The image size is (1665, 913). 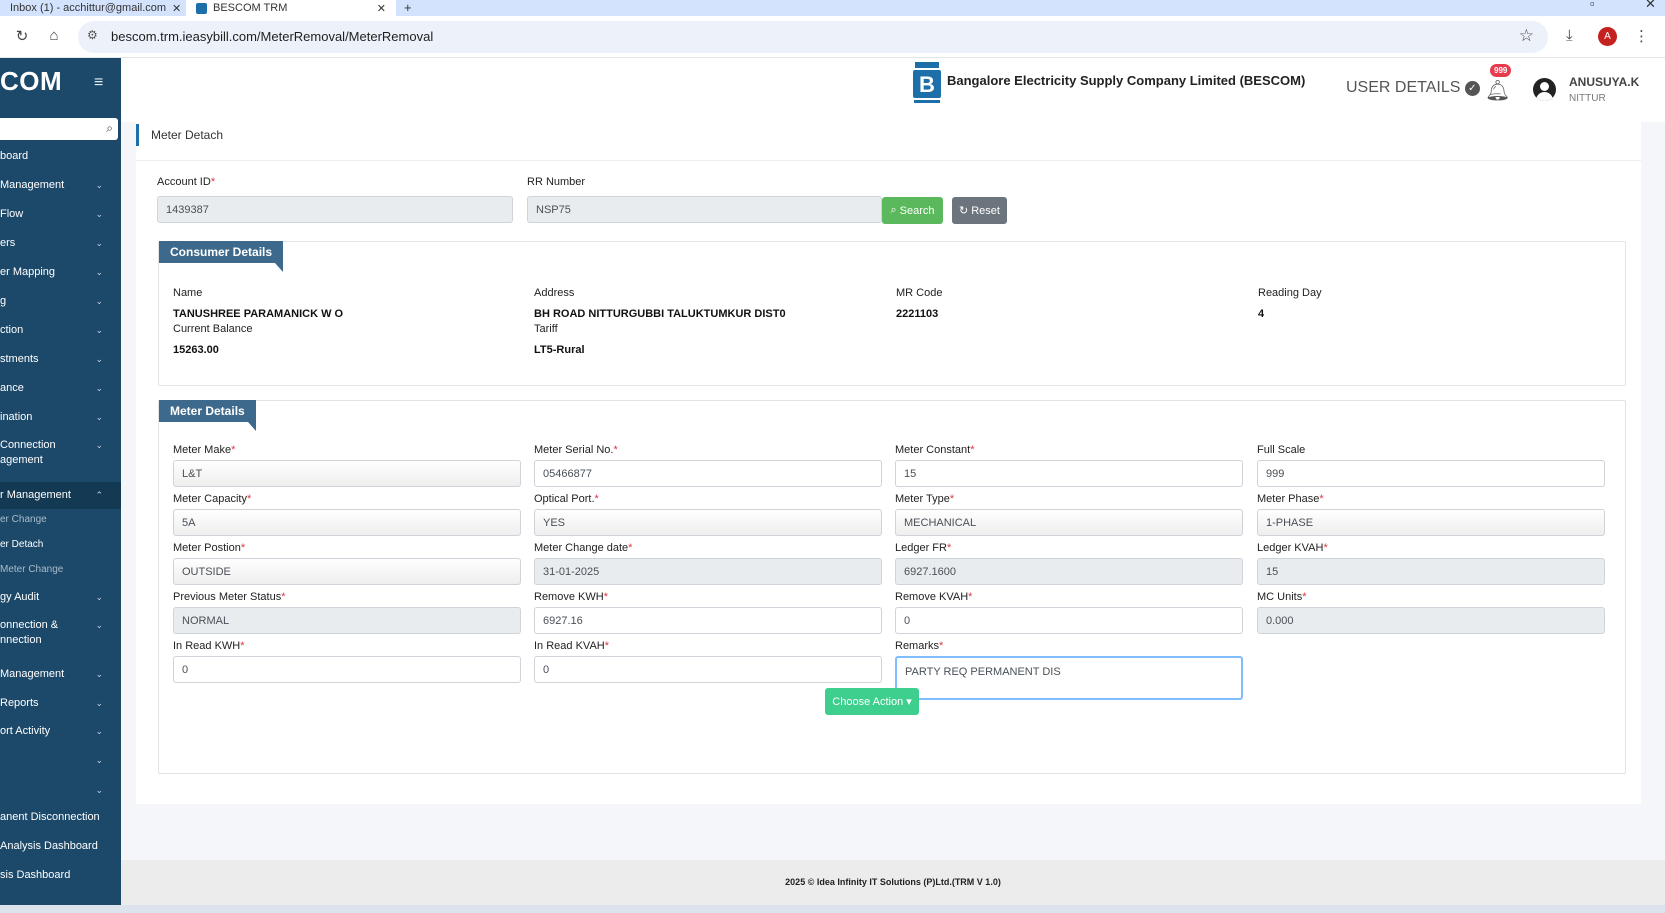 I want to click on sidebar-item-label: r Management, so click(x=35, y=495).